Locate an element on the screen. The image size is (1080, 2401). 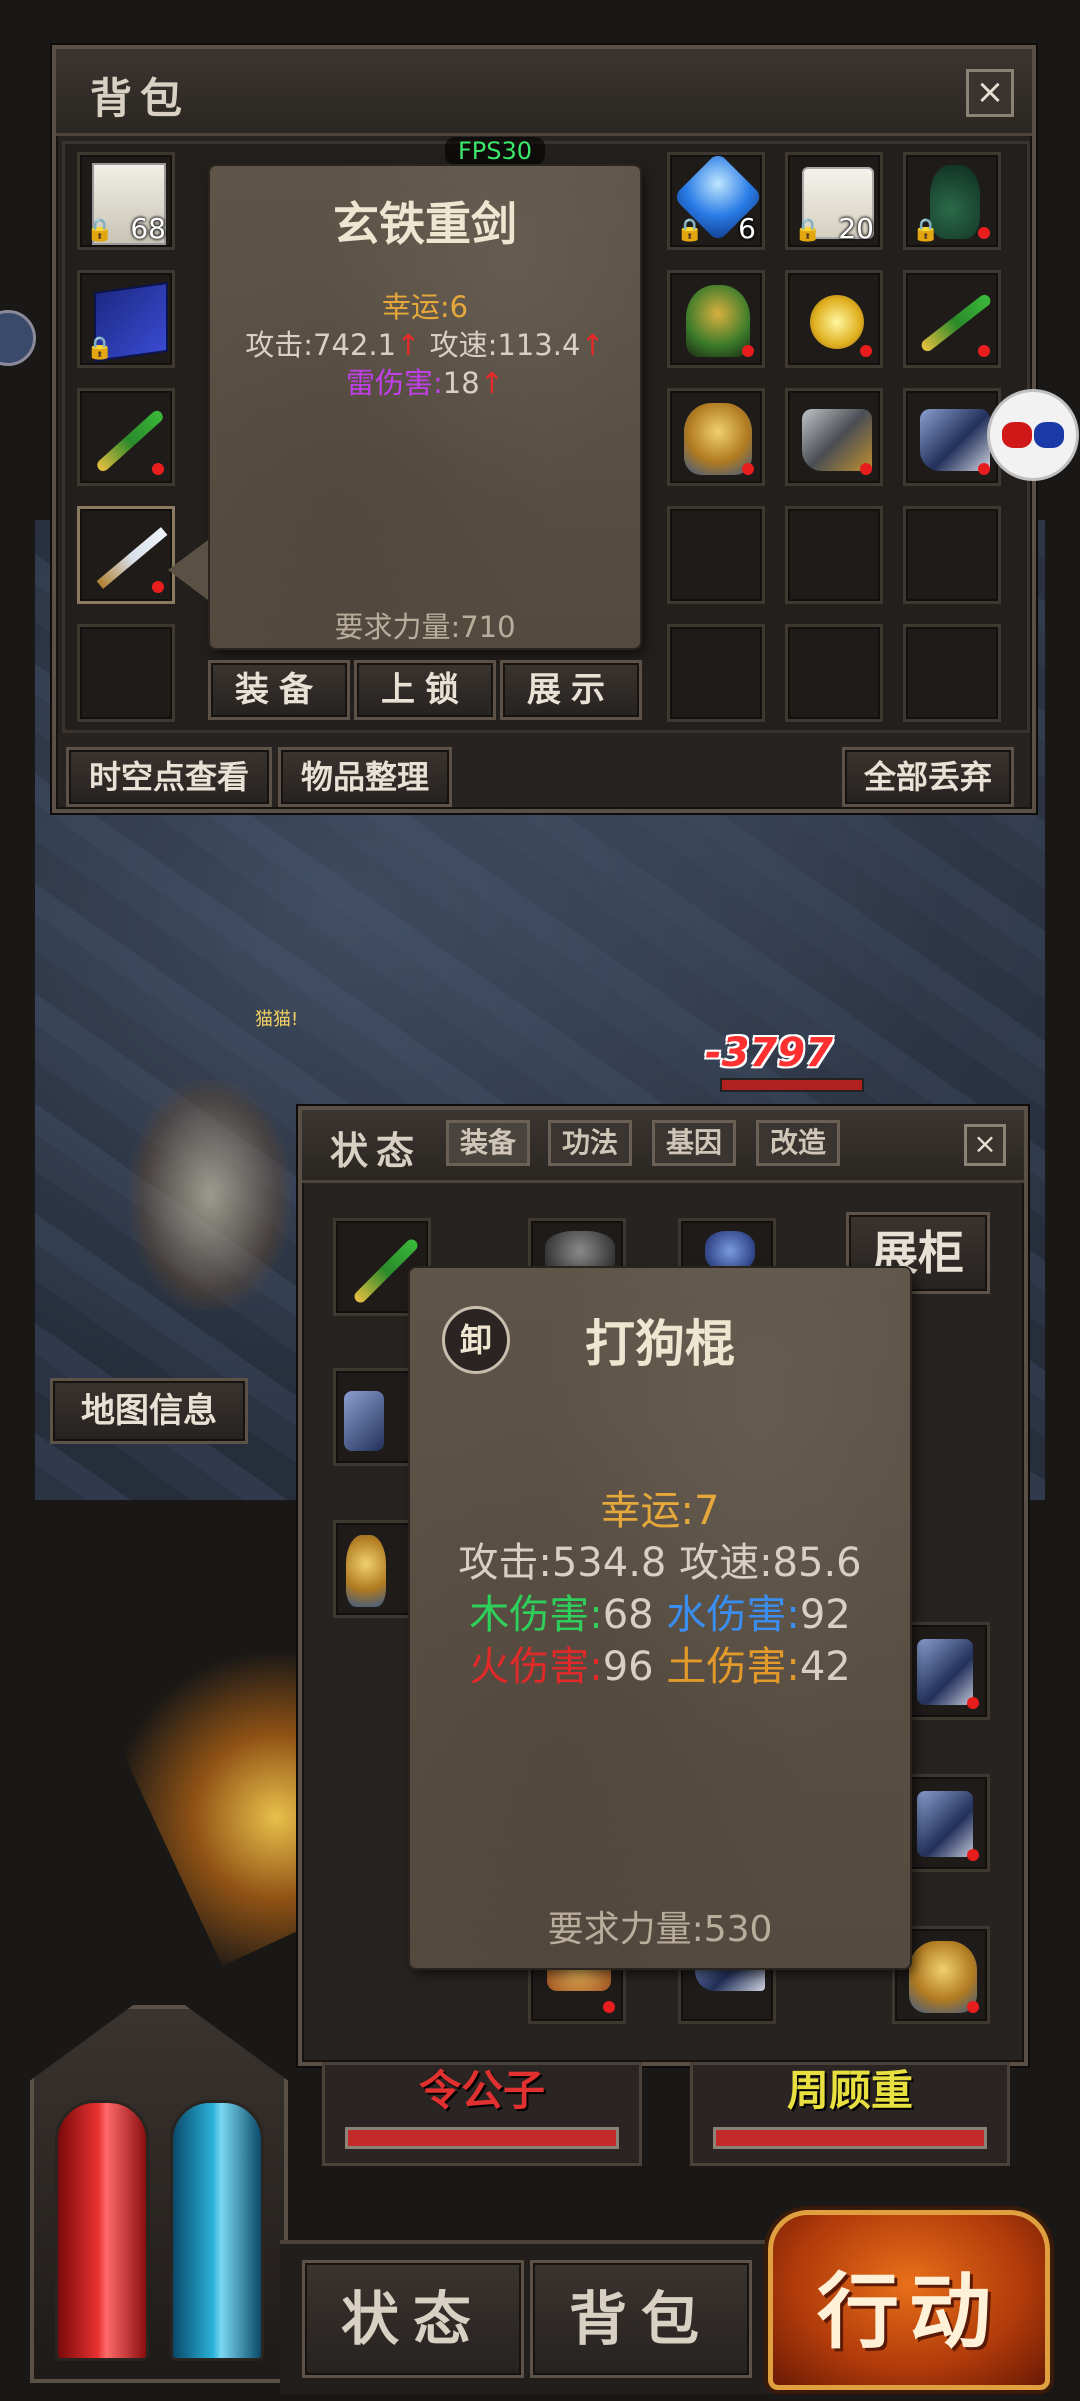
blue-jar-icon is located at coordinates (730, 1251).